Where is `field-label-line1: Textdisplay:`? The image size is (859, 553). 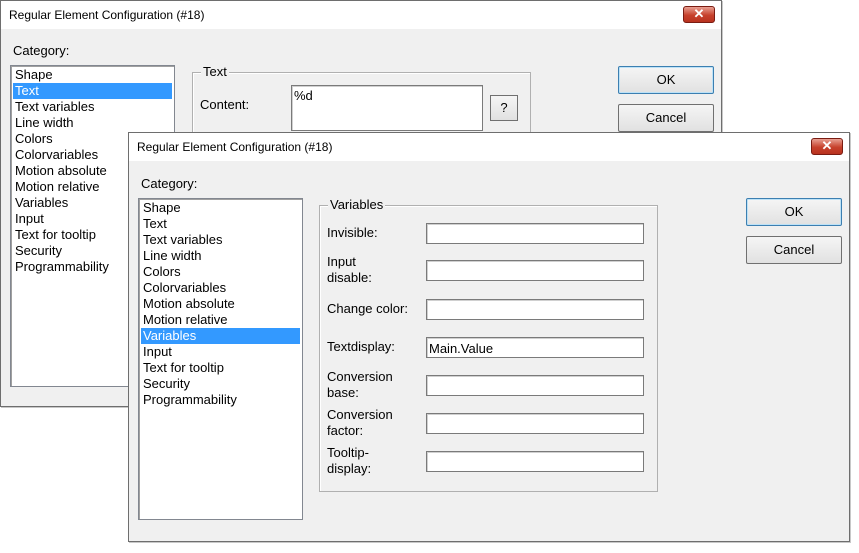 field-label-line1: Textdisplay: is located at coordinates (361, 346).